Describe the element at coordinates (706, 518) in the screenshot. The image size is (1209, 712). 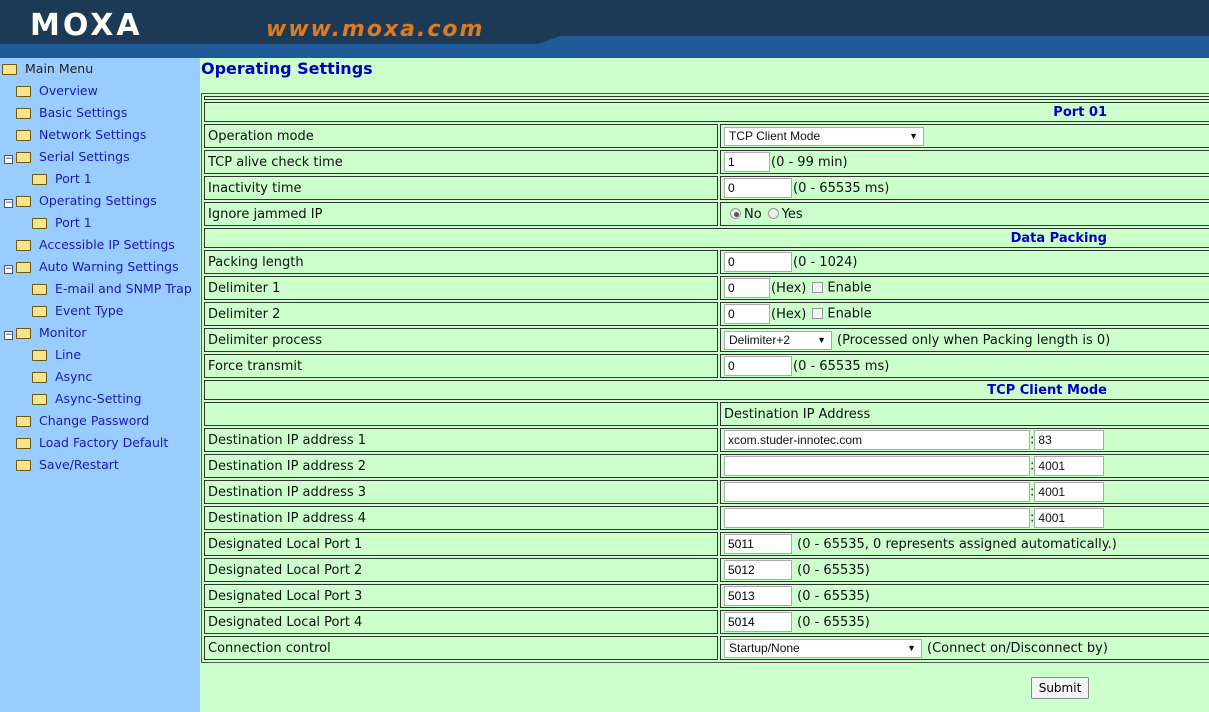
I see `table-row: Destination IP address 4:4001` at that location.